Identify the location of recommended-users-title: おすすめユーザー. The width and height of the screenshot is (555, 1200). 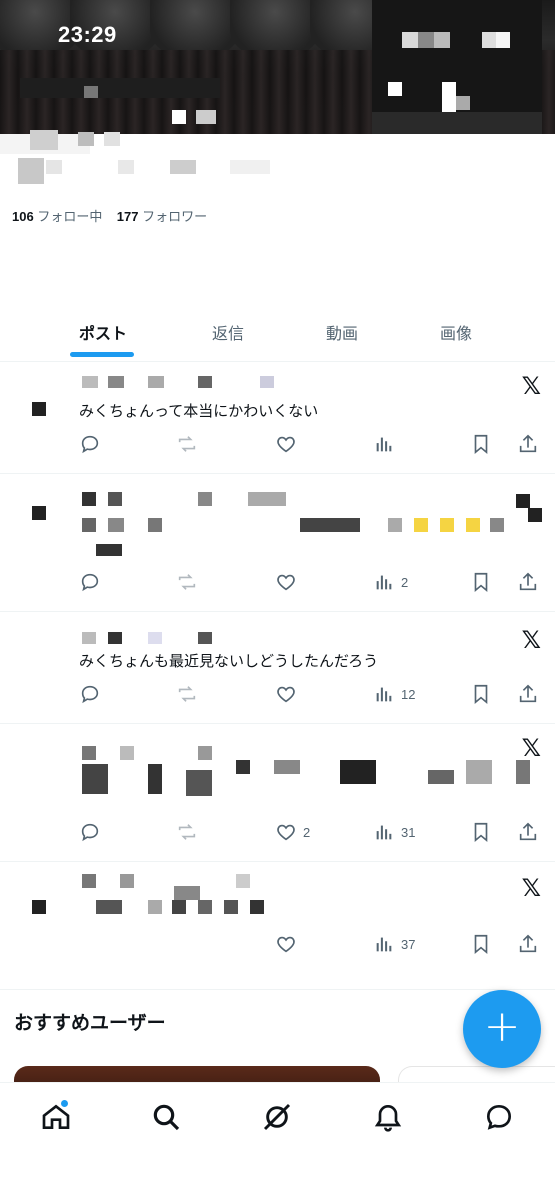
(90, 1023).